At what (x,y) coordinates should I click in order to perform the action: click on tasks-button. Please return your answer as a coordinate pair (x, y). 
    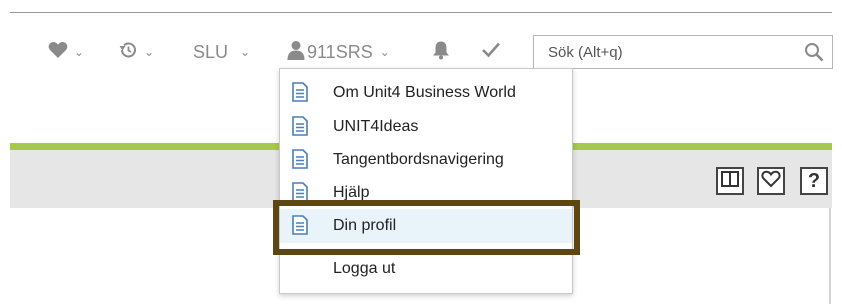
    Looking at the image, I should click on (491, 52).